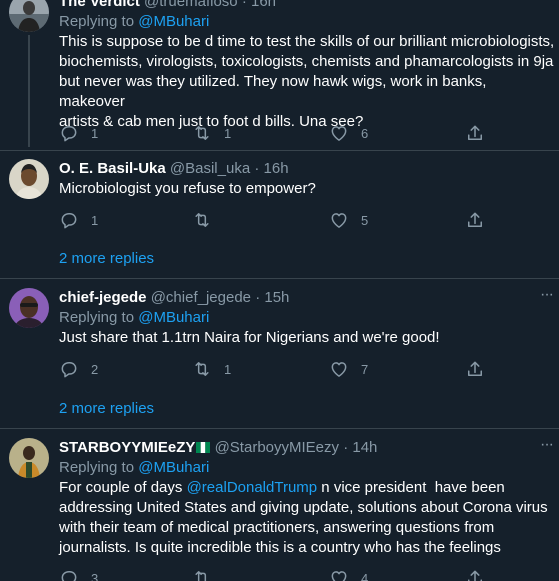 Image resolution: width=559 pixels, height=581 pixels. I want to click on display-name: O. E. Basil-Uka, so click(112, 168).